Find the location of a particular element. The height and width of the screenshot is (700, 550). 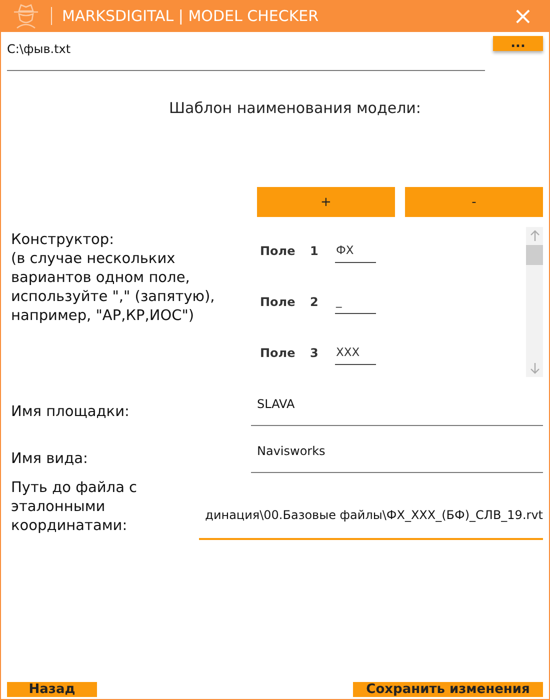

window-title: MARKSDIGITAL | MODEL CHECKER is located at coordinates (274, 16).